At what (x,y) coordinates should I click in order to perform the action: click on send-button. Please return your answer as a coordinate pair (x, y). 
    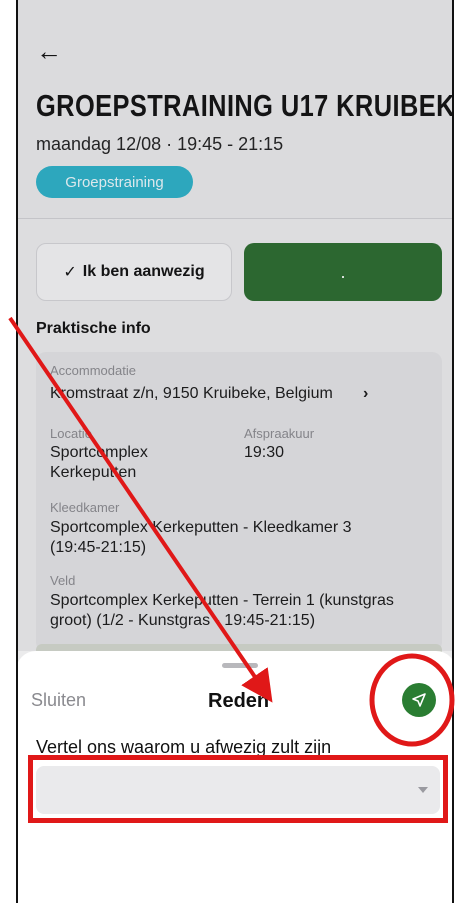
    Looking at the image, I should click on (419, 700).